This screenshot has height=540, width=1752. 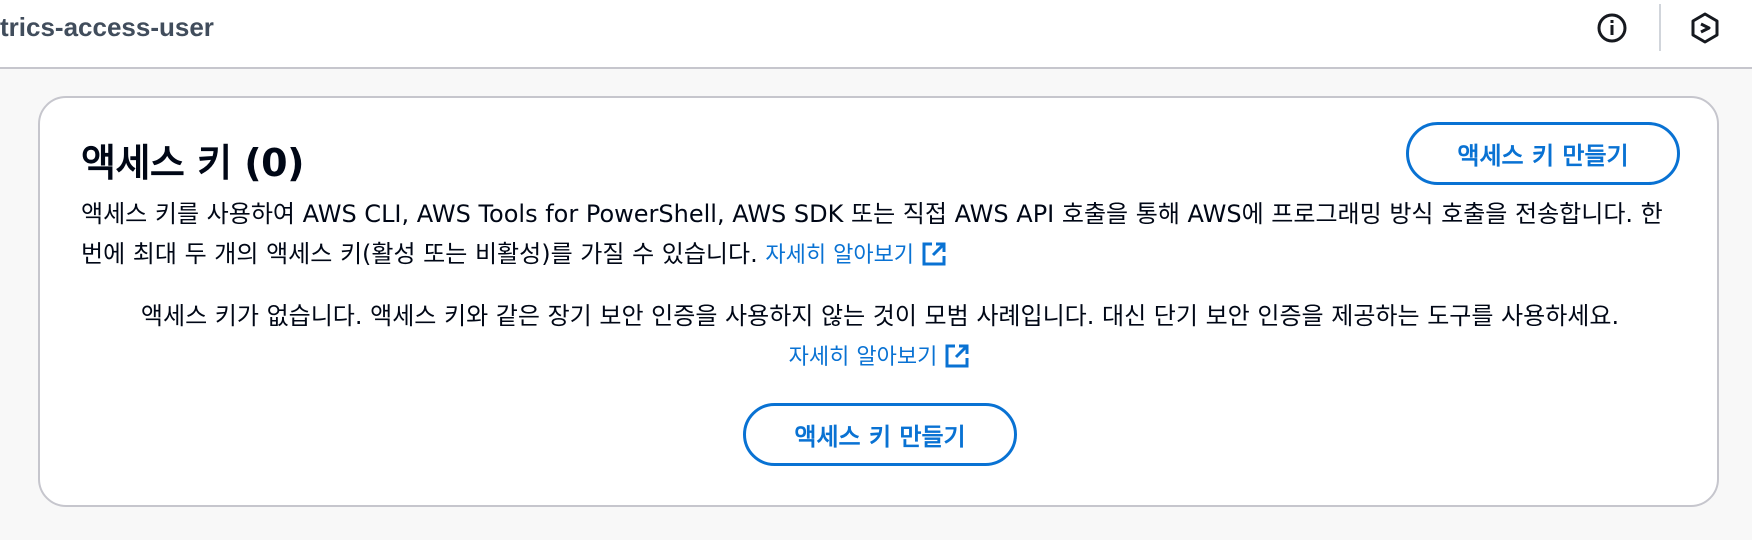 I want to click on learn-more-label: 자세히 알아보기, so click(x=840, y=255).